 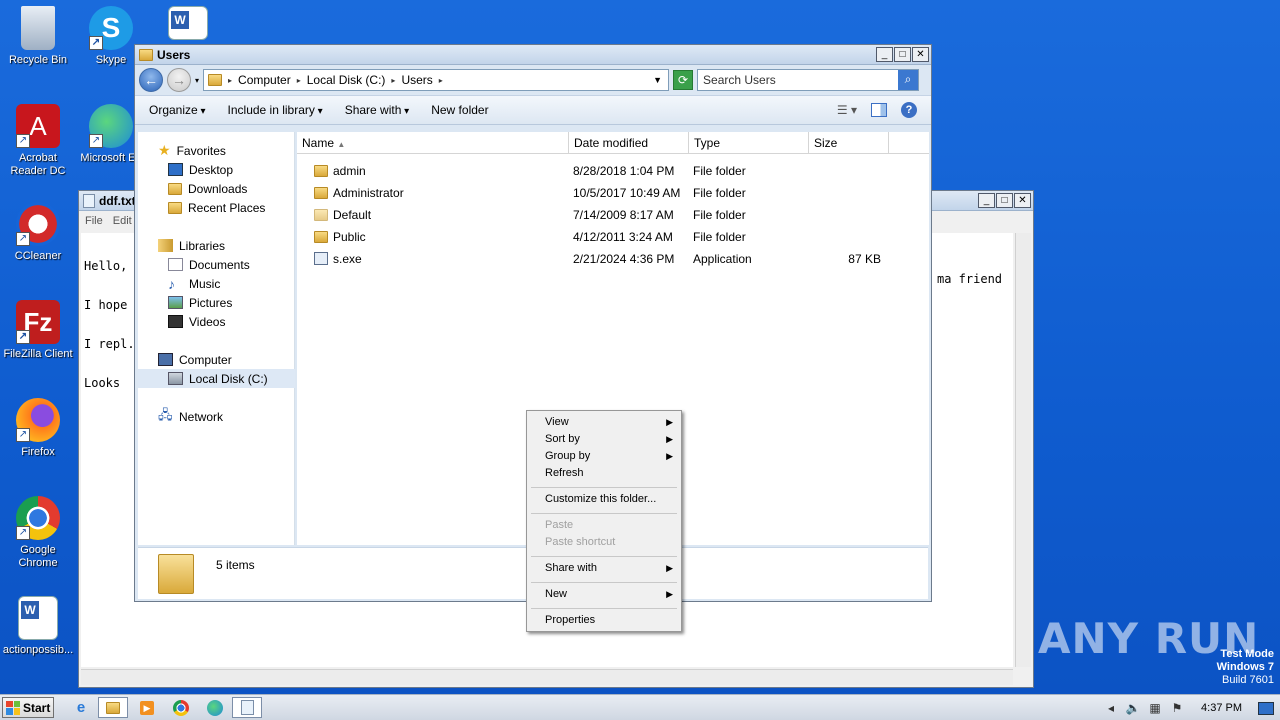 What do you see at coordinates (610, 620) in the screenshot?
I see `menu-item-properties: Properties` at bounding box center [610, 620].